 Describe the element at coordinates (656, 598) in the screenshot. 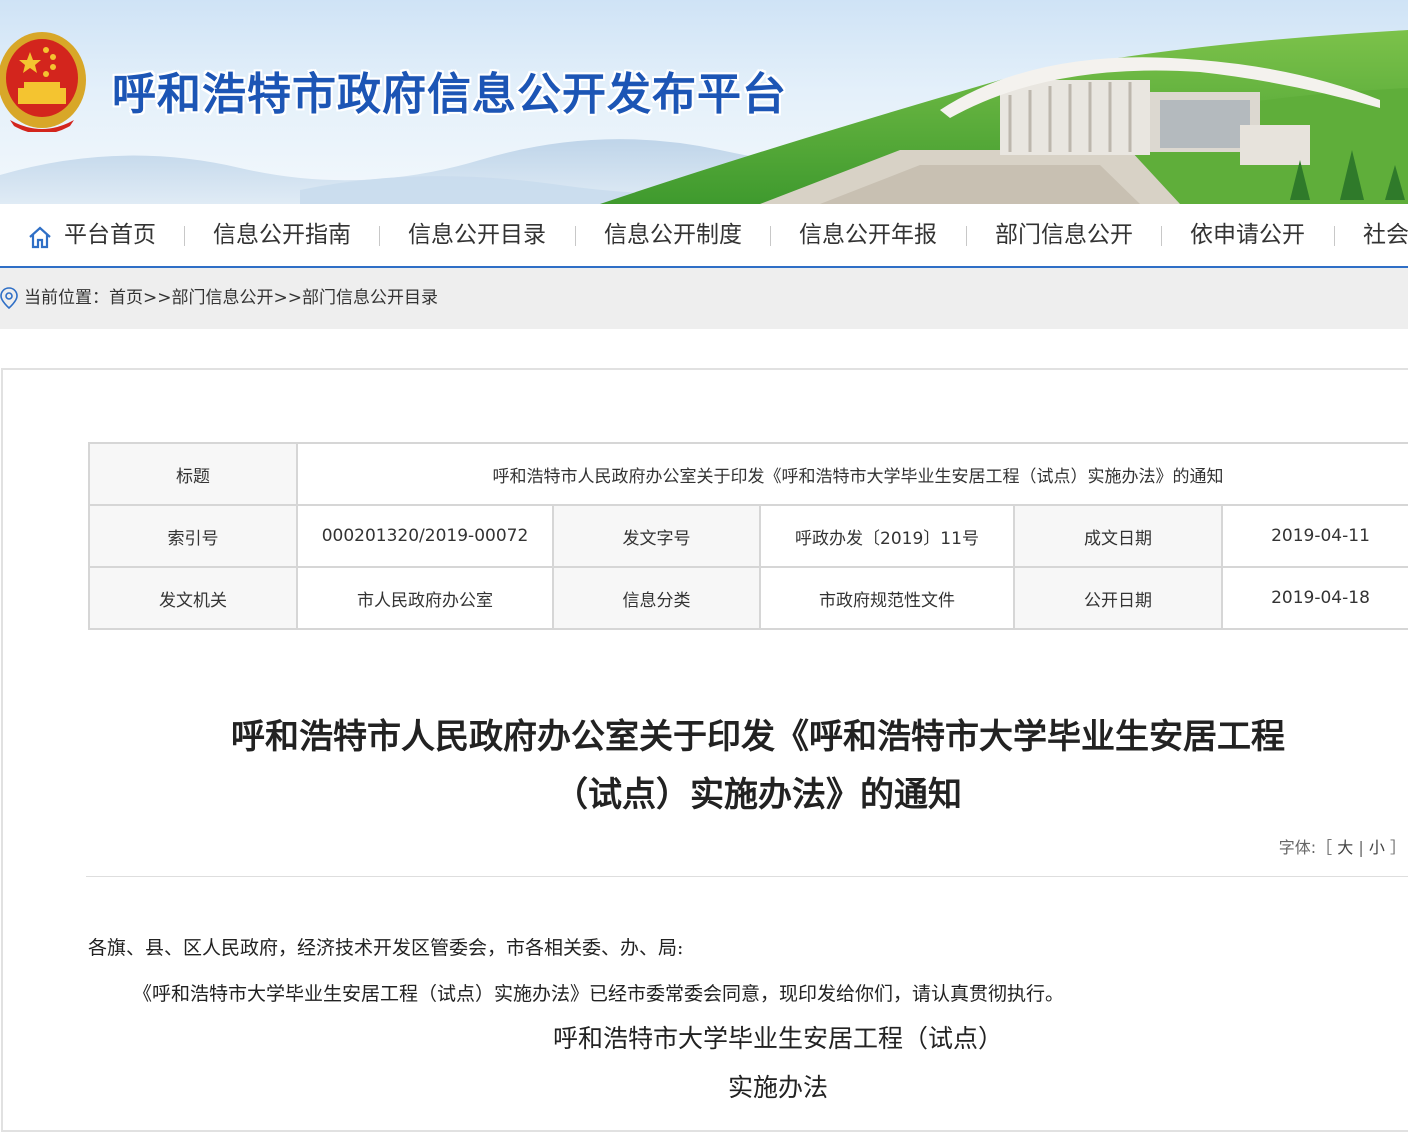

I see `meta-category-label: 信息分类` at that location.